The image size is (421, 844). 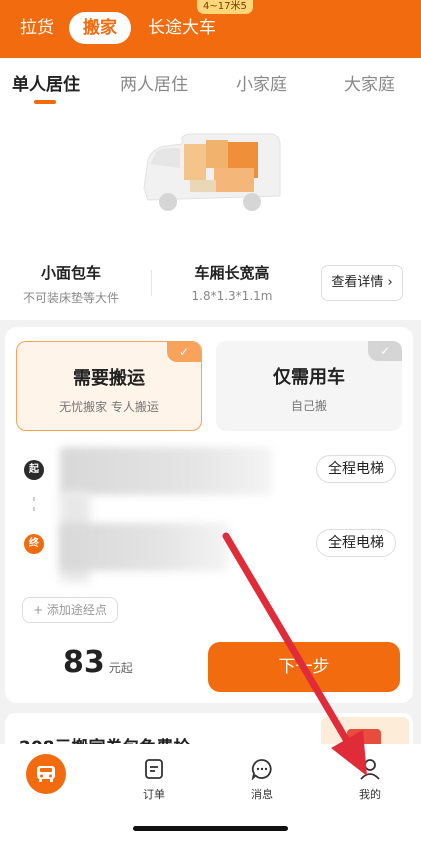 I want to click on tab-small-family: 小家庭, so click(x=261, y=82).